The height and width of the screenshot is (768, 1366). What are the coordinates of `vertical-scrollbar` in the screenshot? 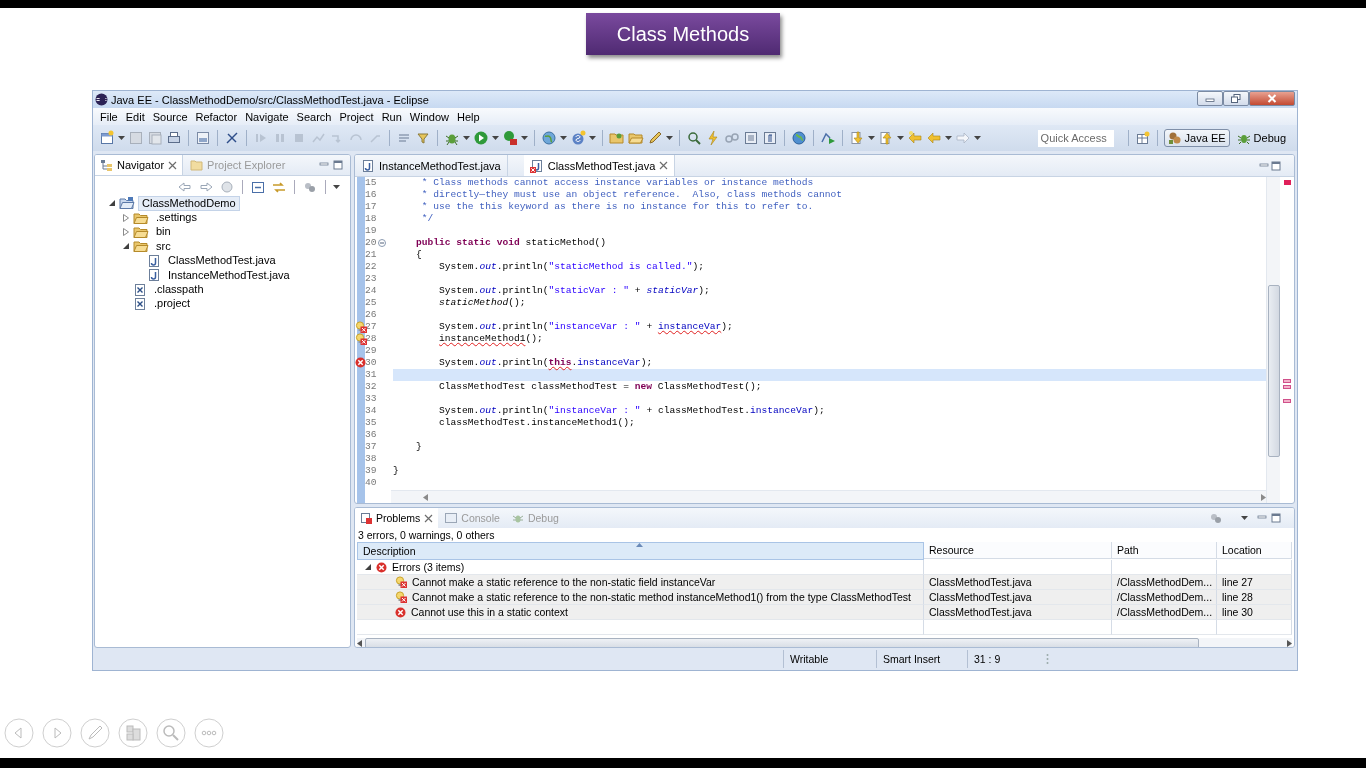 It's located at (1273, 340).